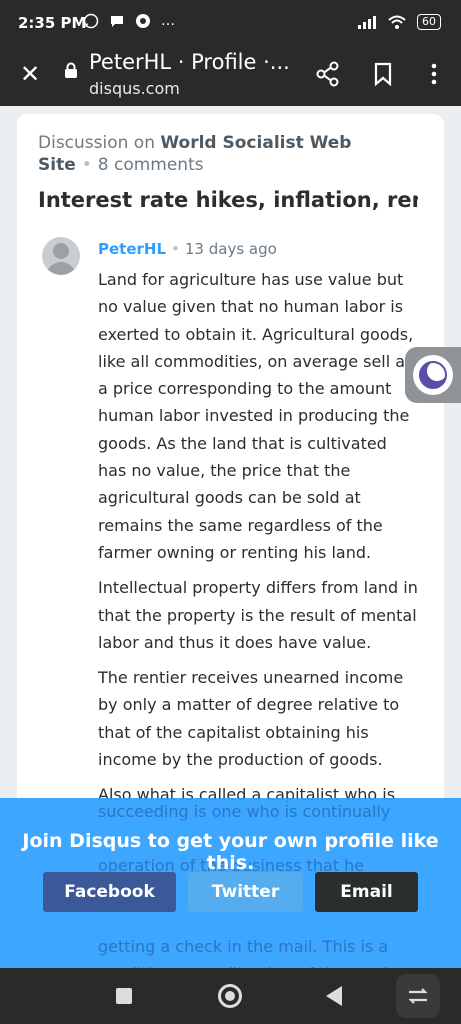 This screenshot has width=461, height=1024. What do you see at coordinates (71, 70) in the screenshot?
I see `lock-icon` at bounding box center [71, 70].